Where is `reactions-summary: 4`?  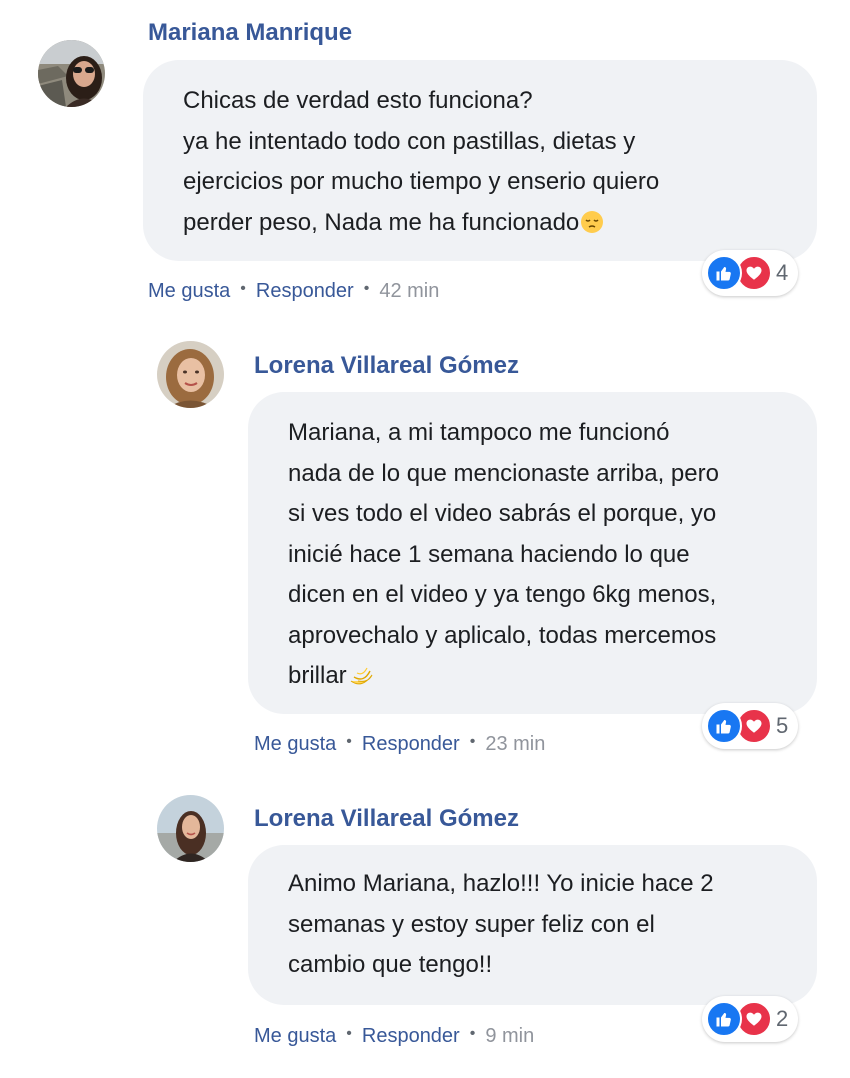
reactions-summary: 4 is located at coordinates (750, 273).